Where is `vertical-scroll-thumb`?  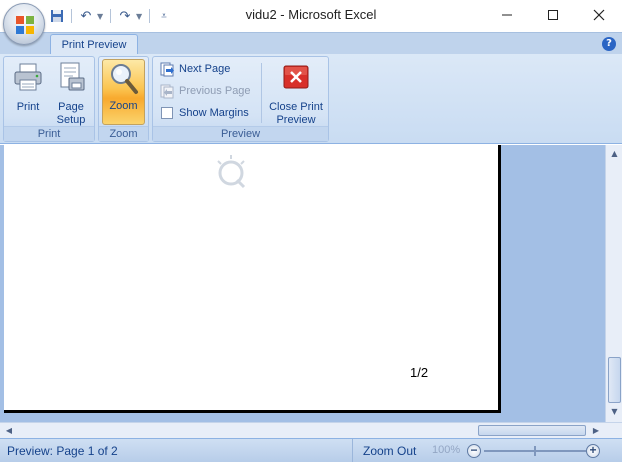
vertical-scroll-thumb is located at coordinates (614, 380).